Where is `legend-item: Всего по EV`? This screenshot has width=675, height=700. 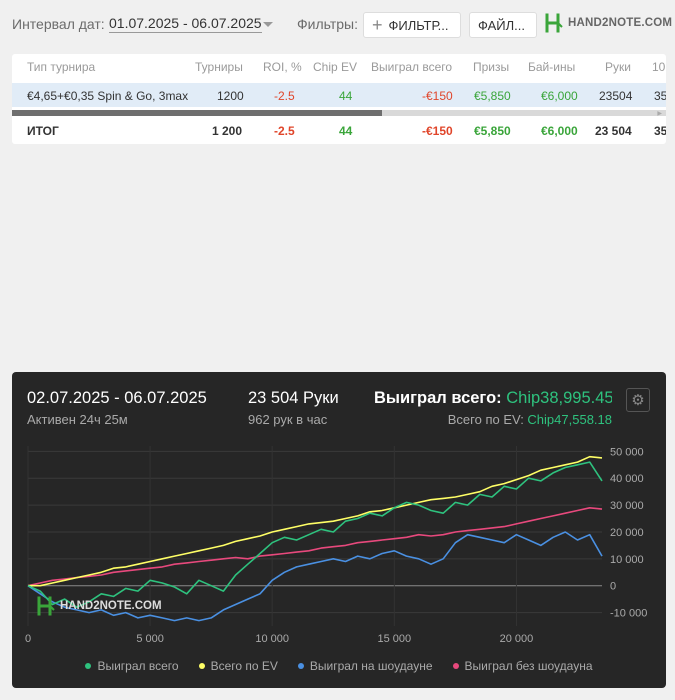
legend-item: Всего по EV is located at coordinates (238, 666).